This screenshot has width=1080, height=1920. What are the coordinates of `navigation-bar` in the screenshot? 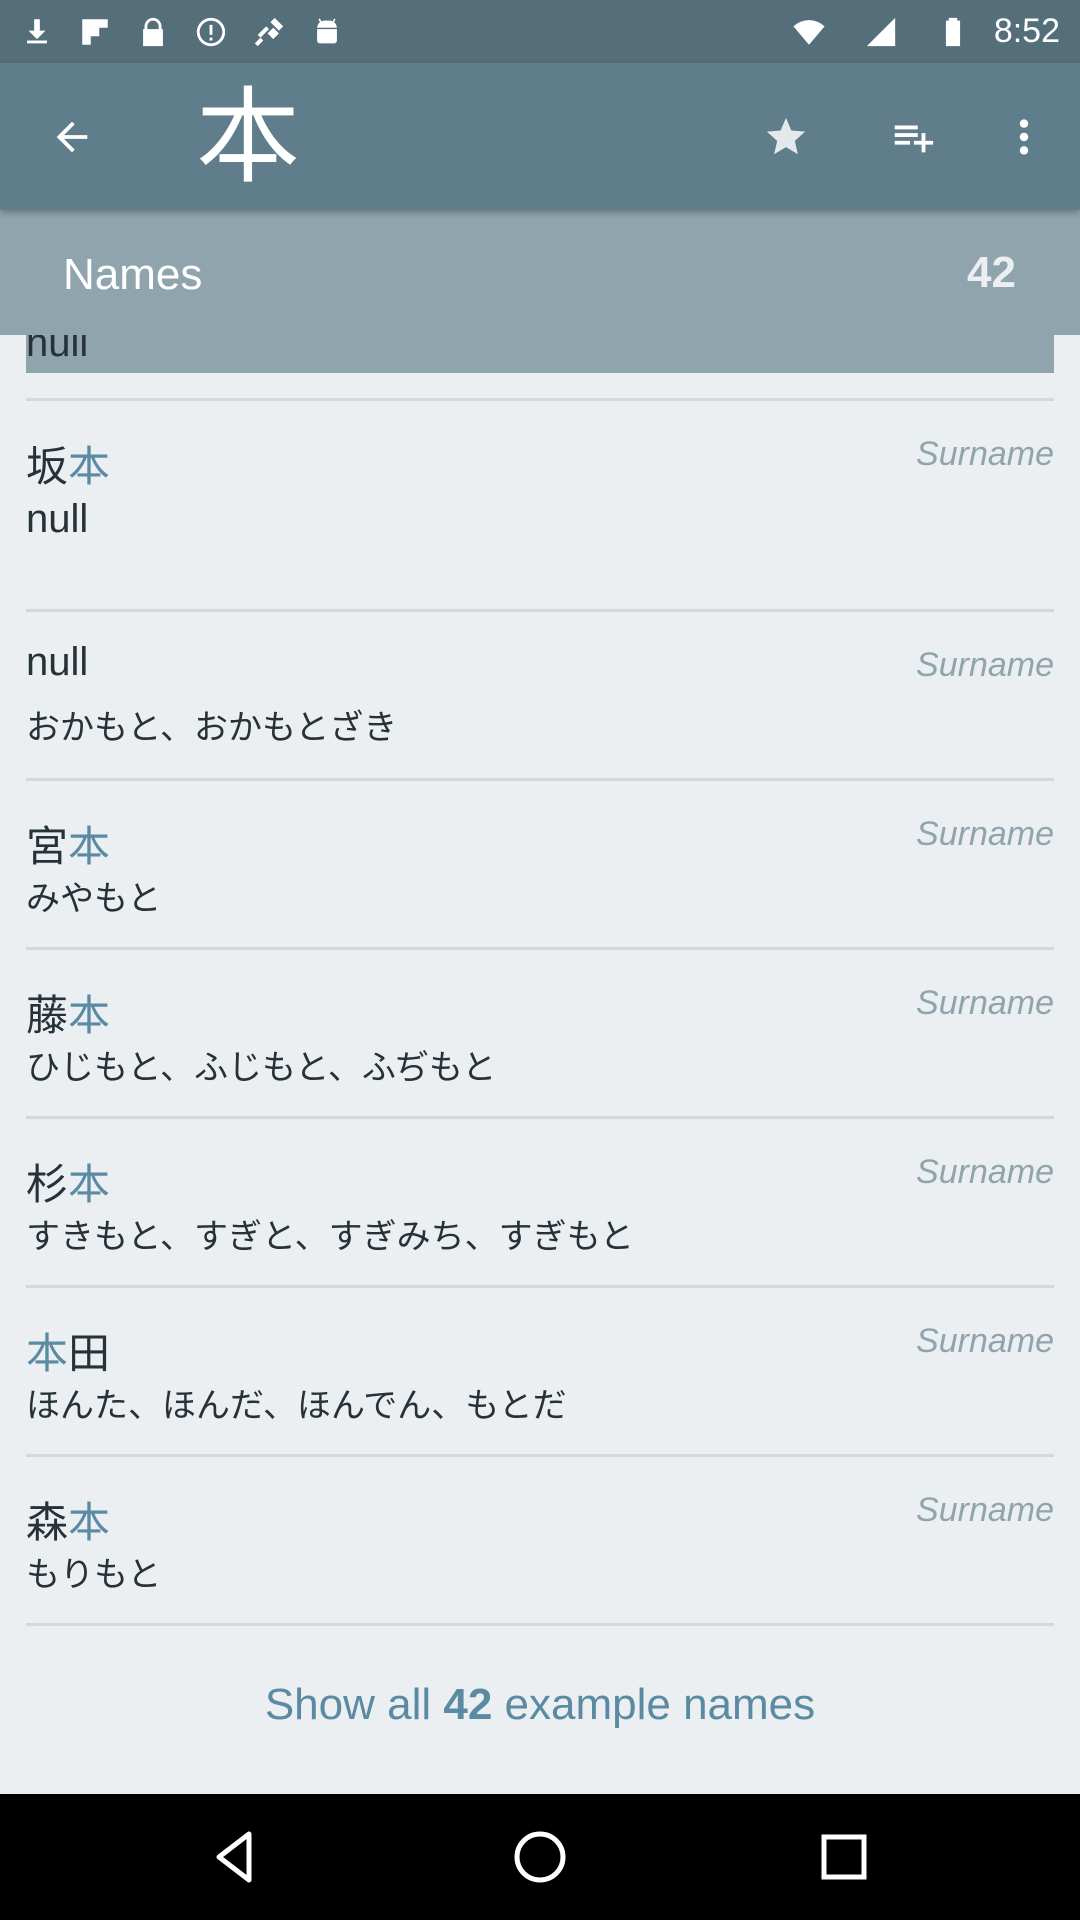 It's located at (540, 1857).